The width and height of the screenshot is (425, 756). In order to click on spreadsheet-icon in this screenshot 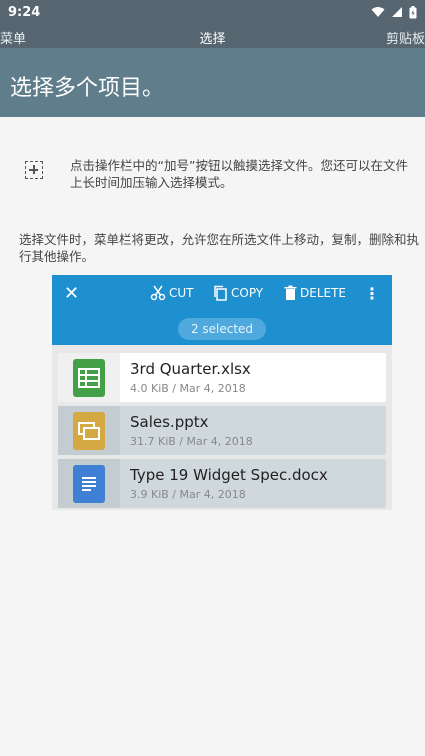, I will do `click(89, 377)`.